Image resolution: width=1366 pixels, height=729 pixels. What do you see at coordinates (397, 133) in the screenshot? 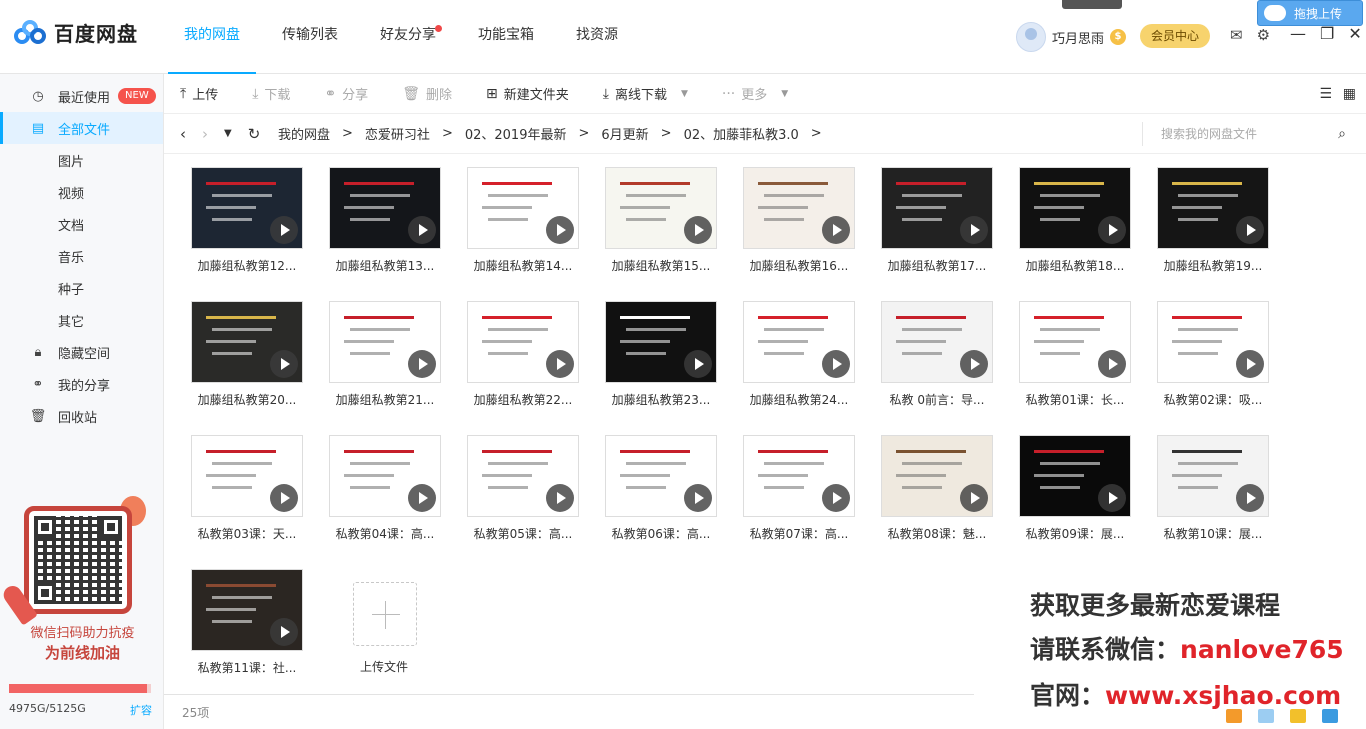
I see `breadcrumb-item: 恋爱研习社` at bounding box center [397, 133].